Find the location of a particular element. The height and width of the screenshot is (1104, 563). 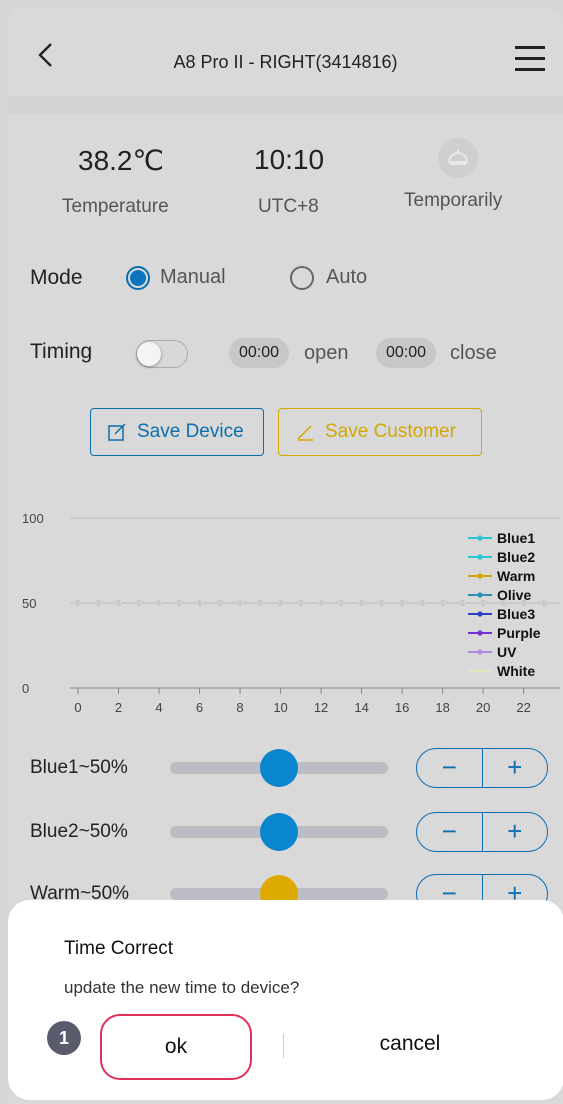

dialog-message: update the new time to device? is located at coordinates (182, 987).